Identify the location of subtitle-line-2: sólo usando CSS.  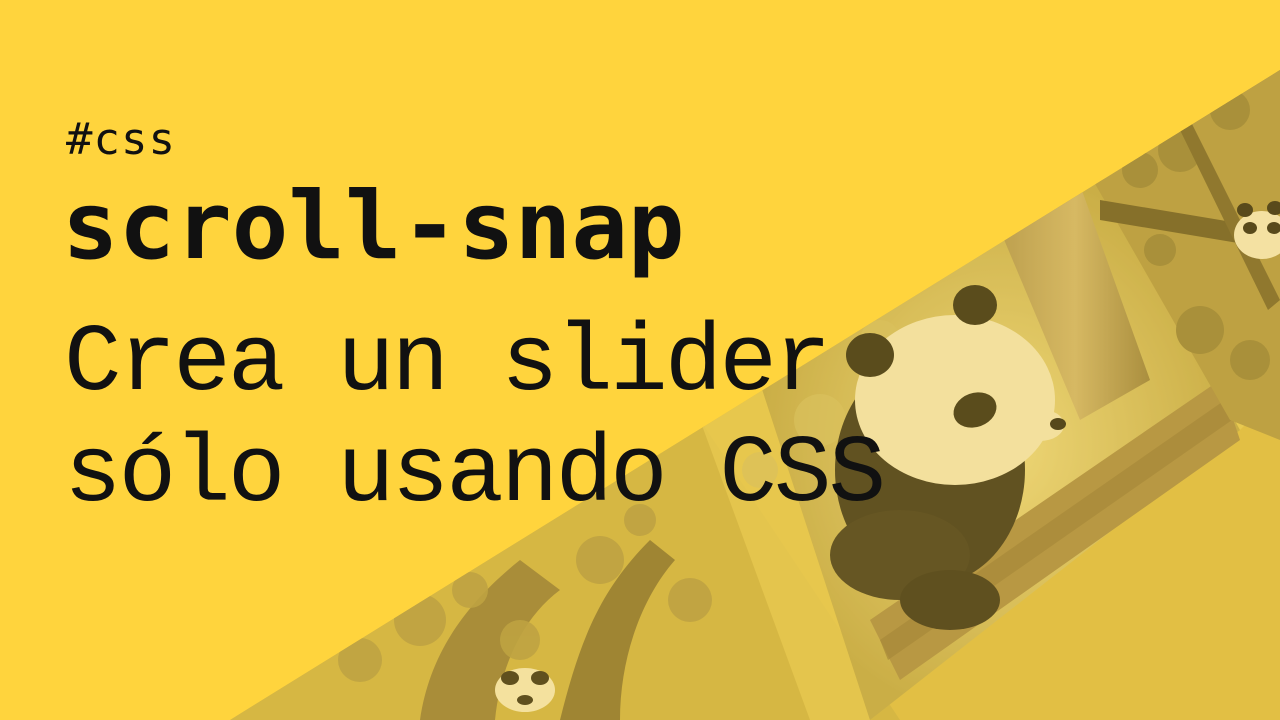
(475, 475).